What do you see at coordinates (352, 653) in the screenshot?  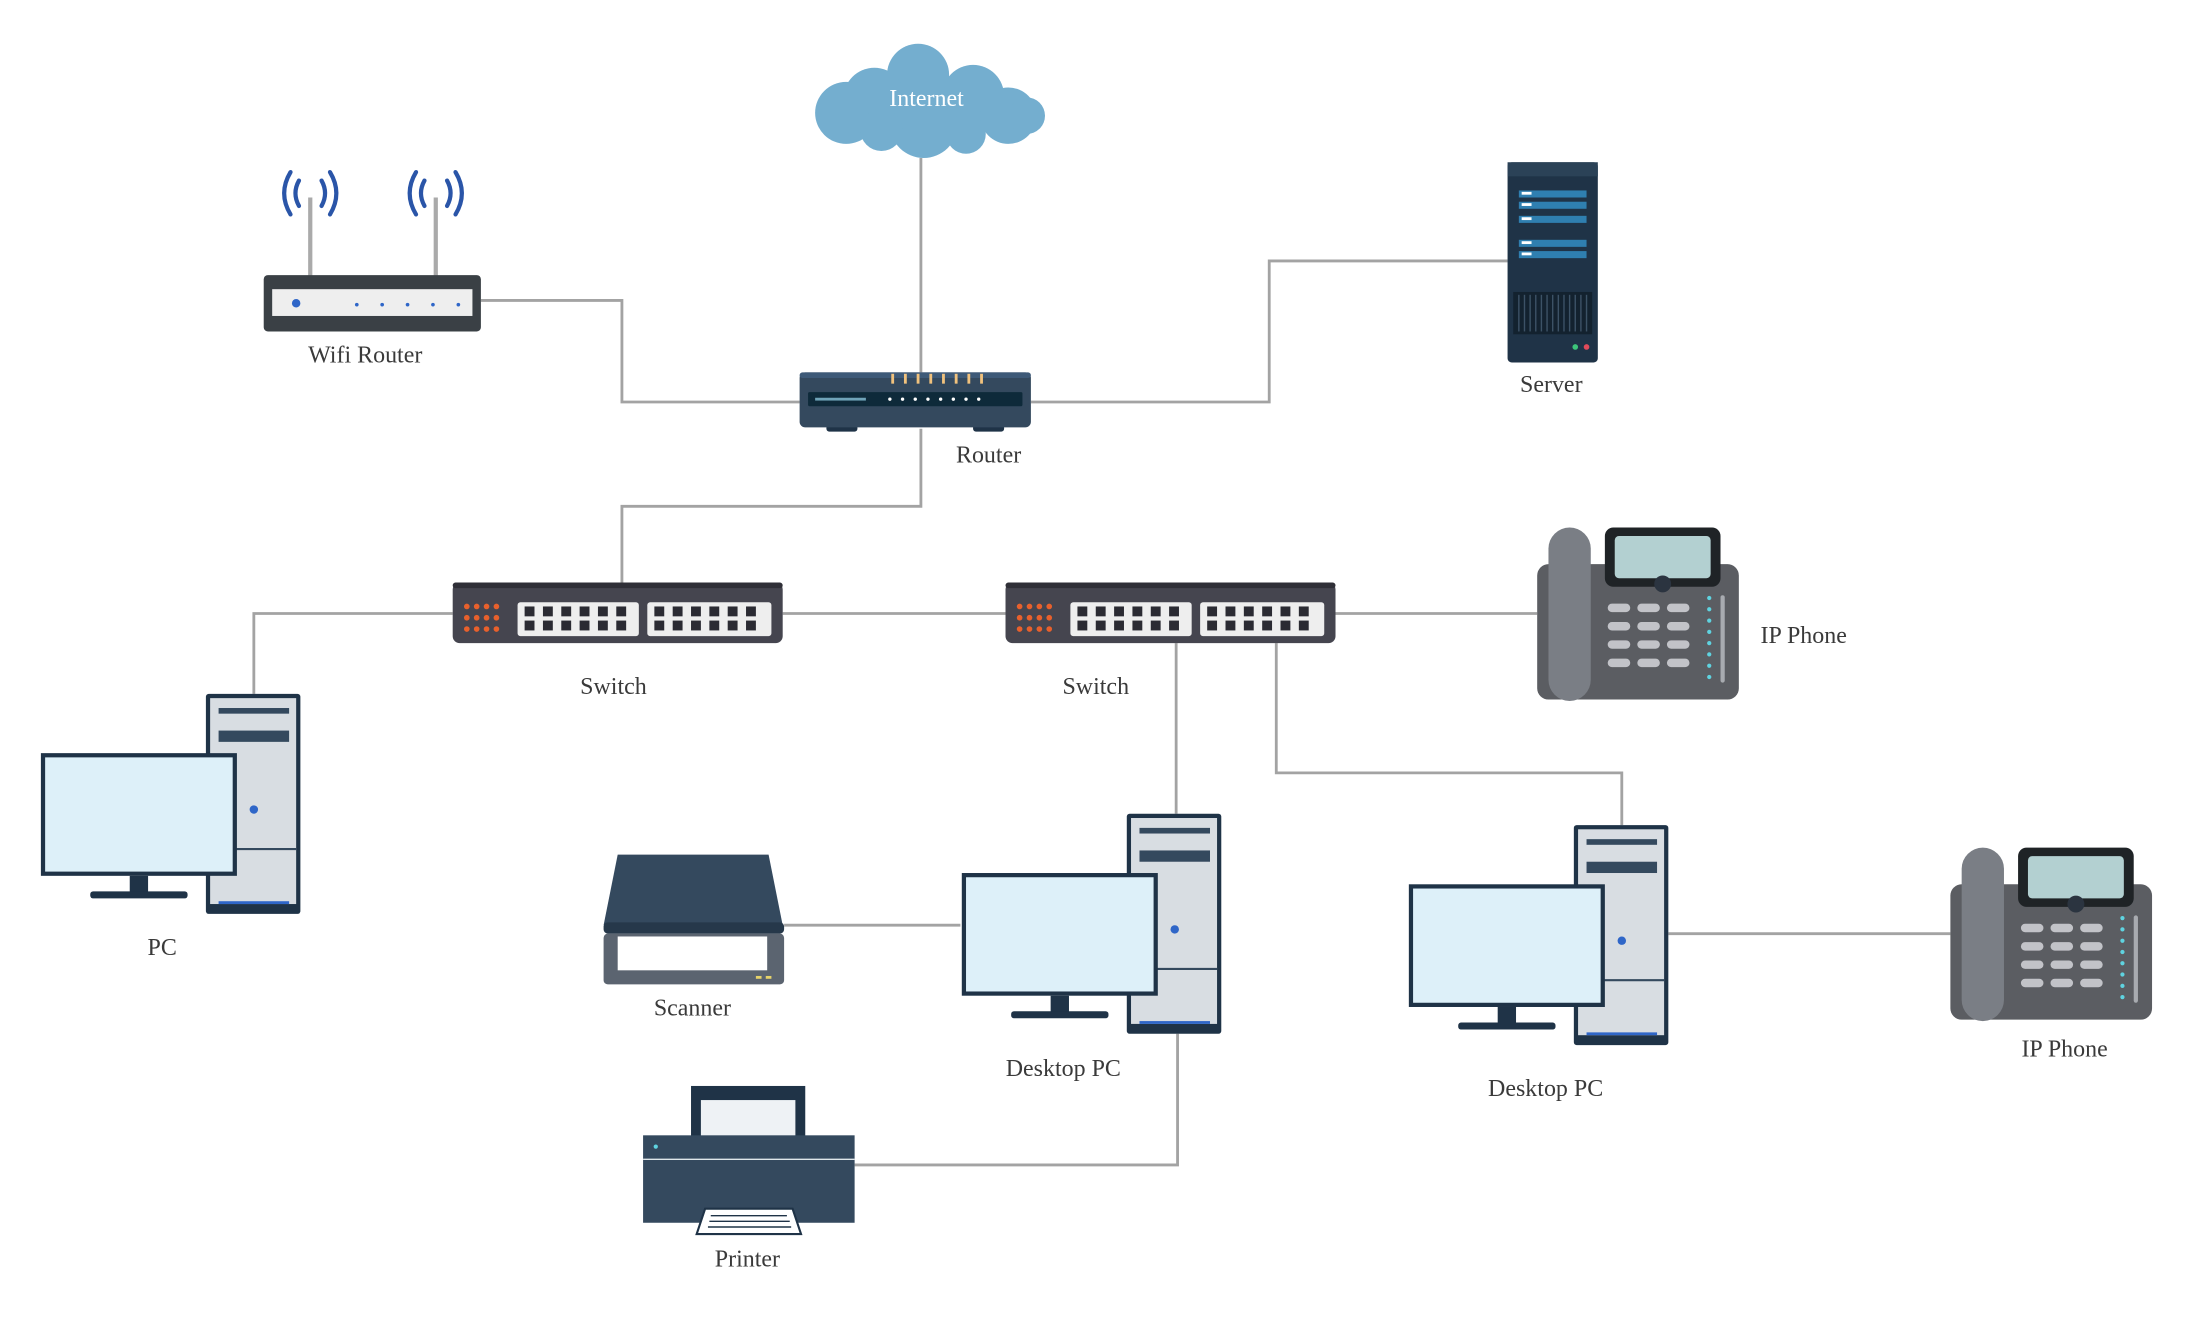 I see `edge-switch1-pc` at bounding box center [352, 653].